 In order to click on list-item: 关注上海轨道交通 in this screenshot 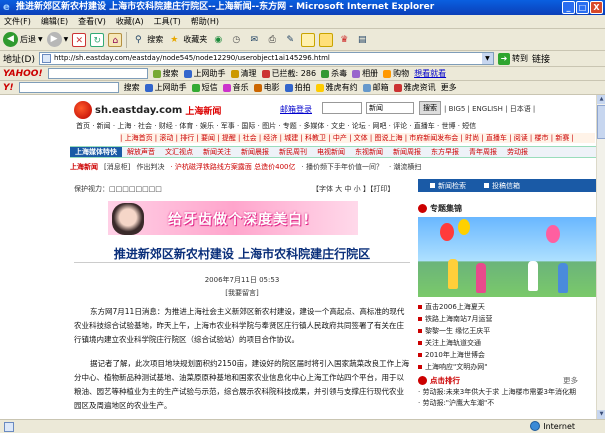, I will do `click(507, 343)`.